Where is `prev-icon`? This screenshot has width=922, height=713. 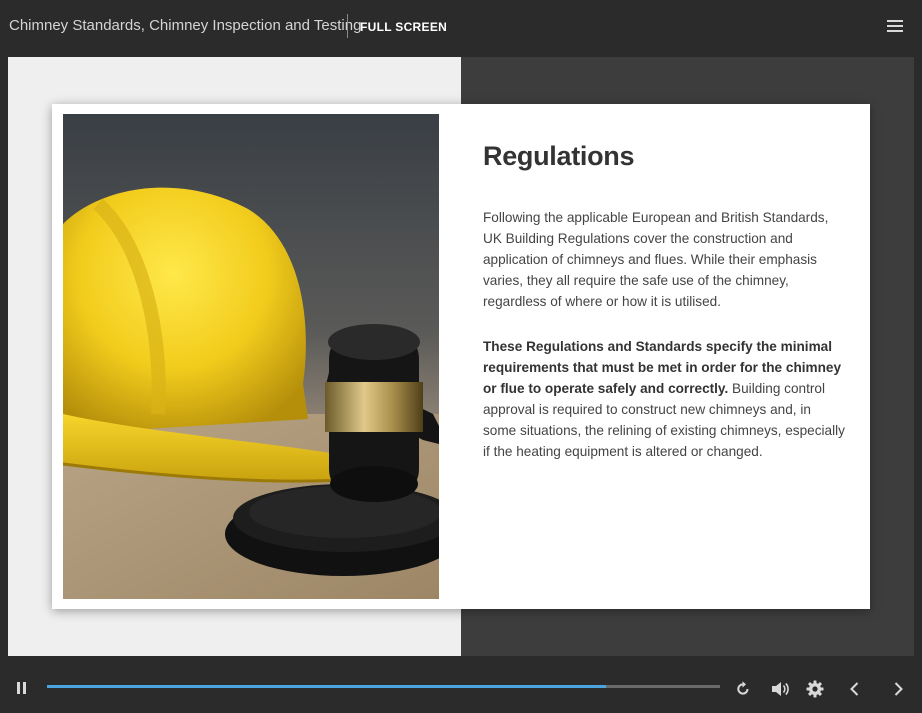
prev-icon is located at coordinates (855, 689).